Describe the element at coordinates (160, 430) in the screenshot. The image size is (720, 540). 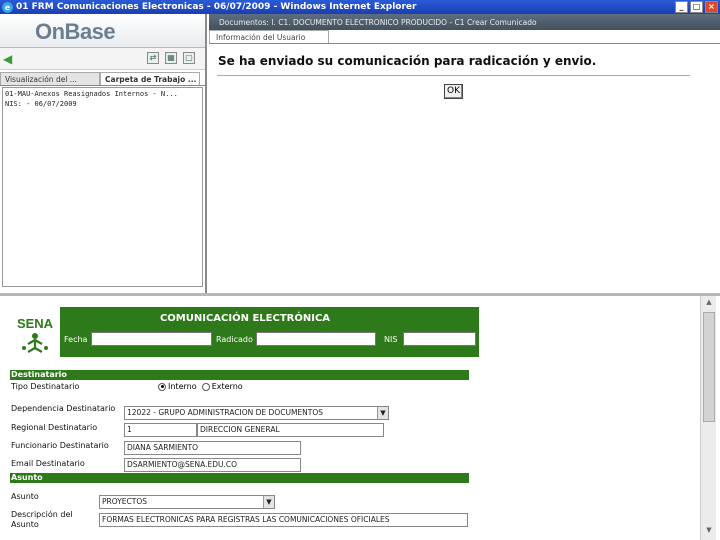
I see `regional-code-input: 1` at that location.